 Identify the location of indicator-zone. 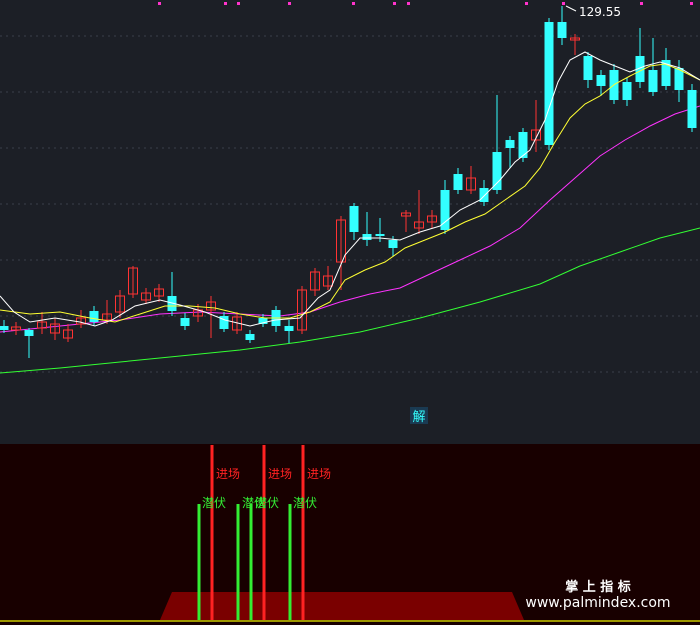
(342, 606).